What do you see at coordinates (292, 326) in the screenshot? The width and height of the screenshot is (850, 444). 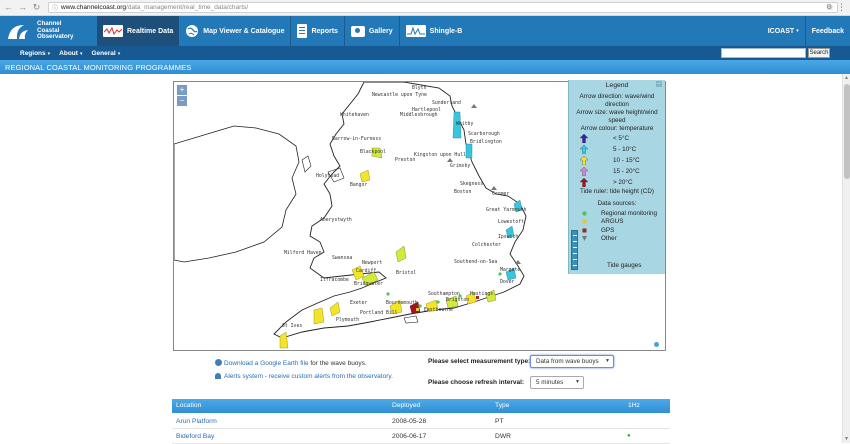 I see `place-label: St Ives` at bounding box center [292, 326].